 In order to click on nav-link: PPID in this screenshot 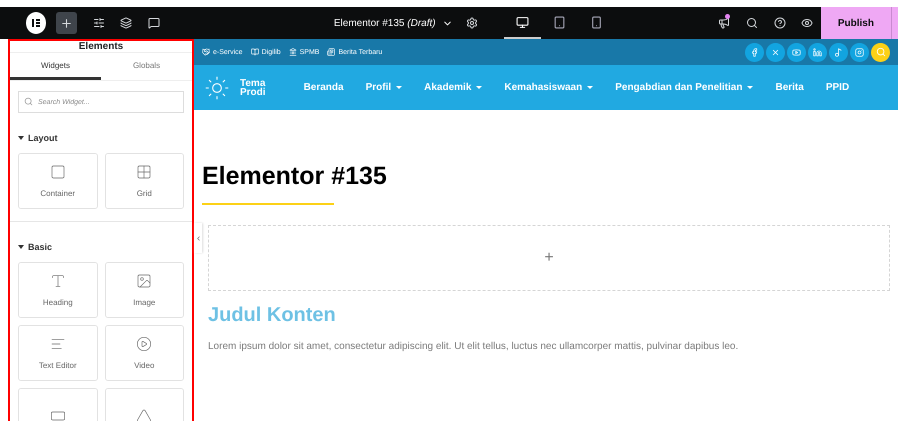, I will do `click(838, 87)`.